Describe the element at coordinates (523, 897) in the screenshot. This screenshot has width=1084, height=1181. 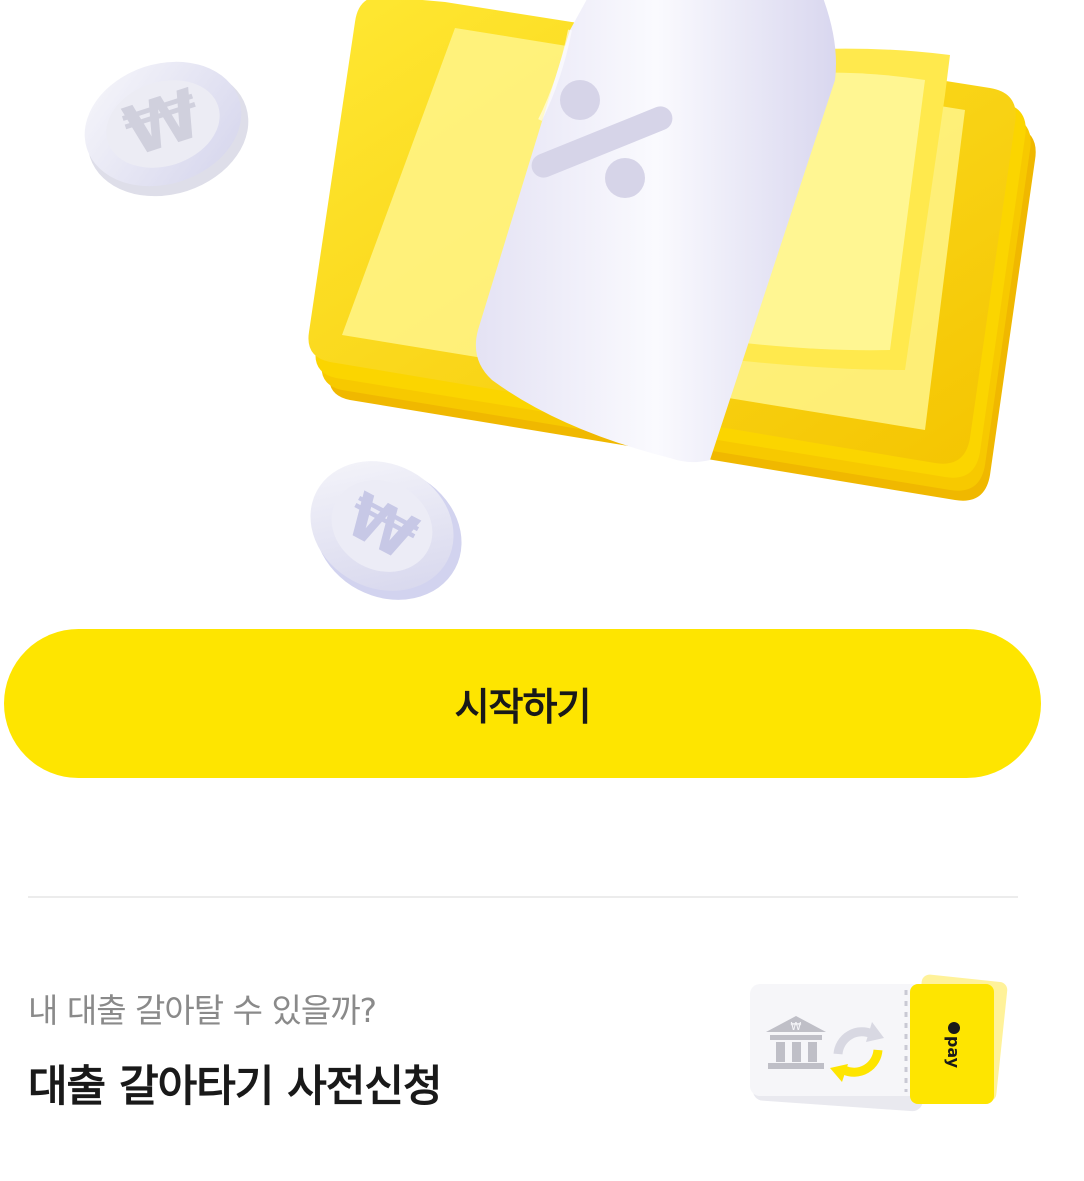
I see `section-divider` at that location.